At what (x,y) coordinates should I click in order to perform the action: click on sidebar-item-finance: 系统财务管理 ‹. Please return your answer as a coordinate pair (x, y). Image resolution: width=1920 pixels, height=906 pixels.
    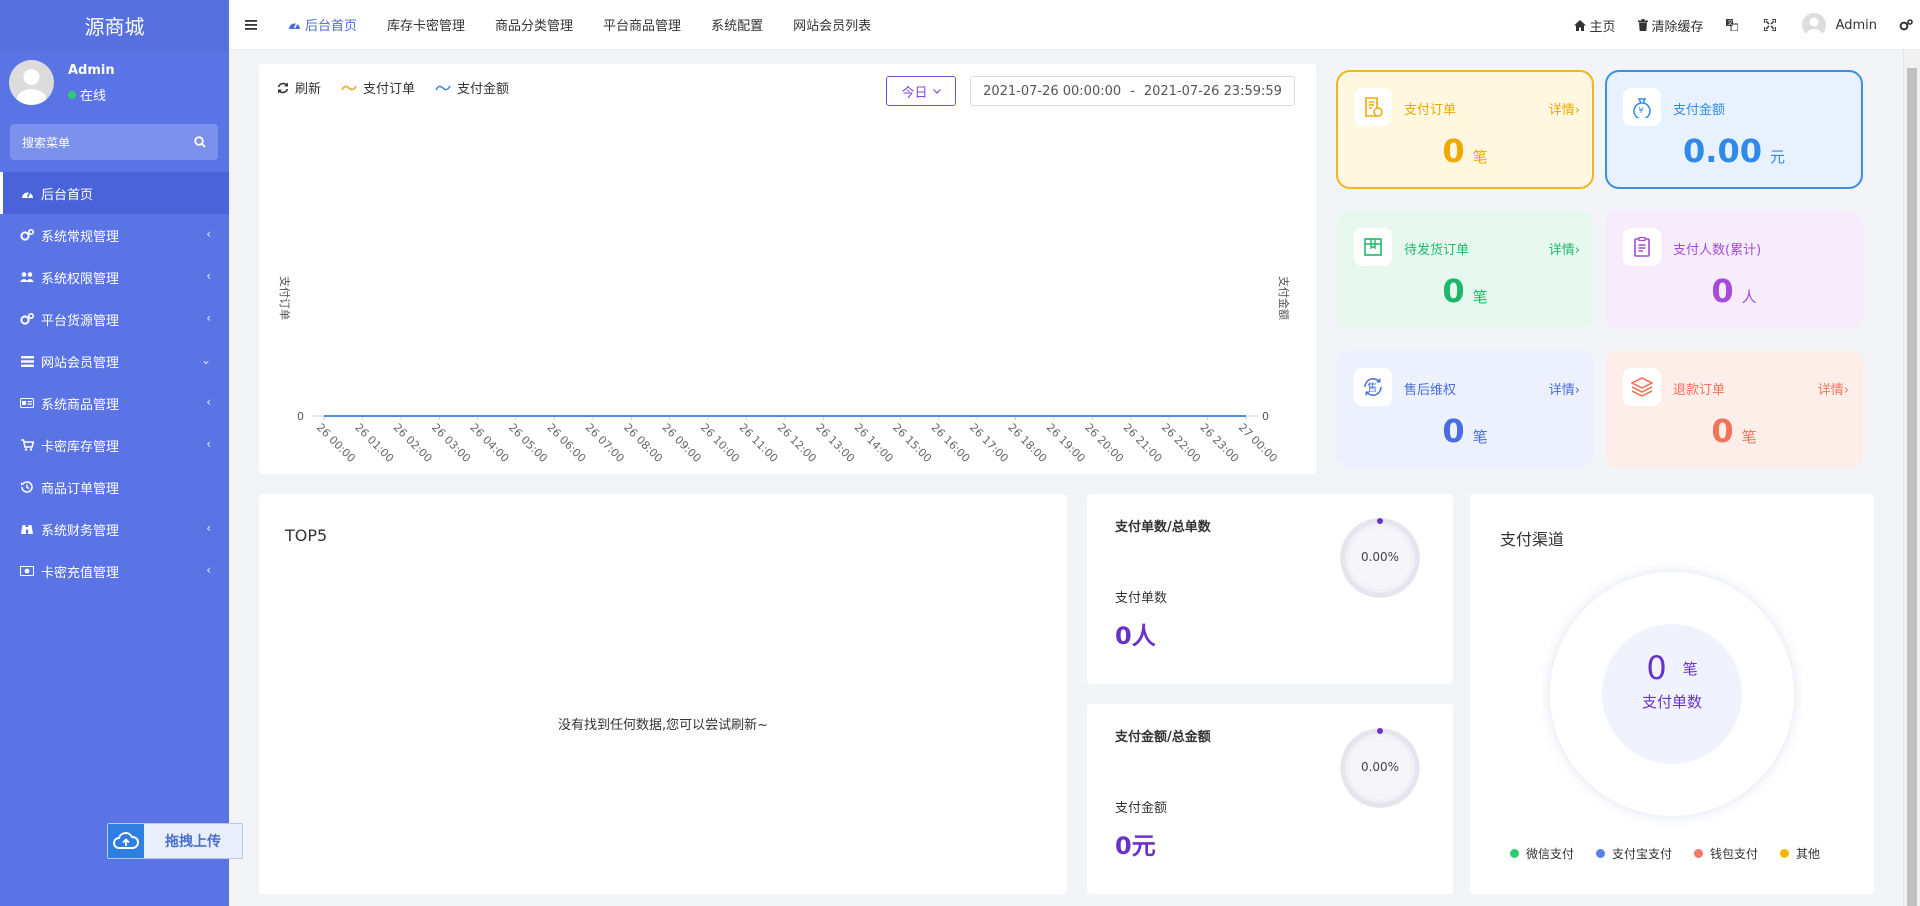
    Looking at the image, I should click on (114, 529).